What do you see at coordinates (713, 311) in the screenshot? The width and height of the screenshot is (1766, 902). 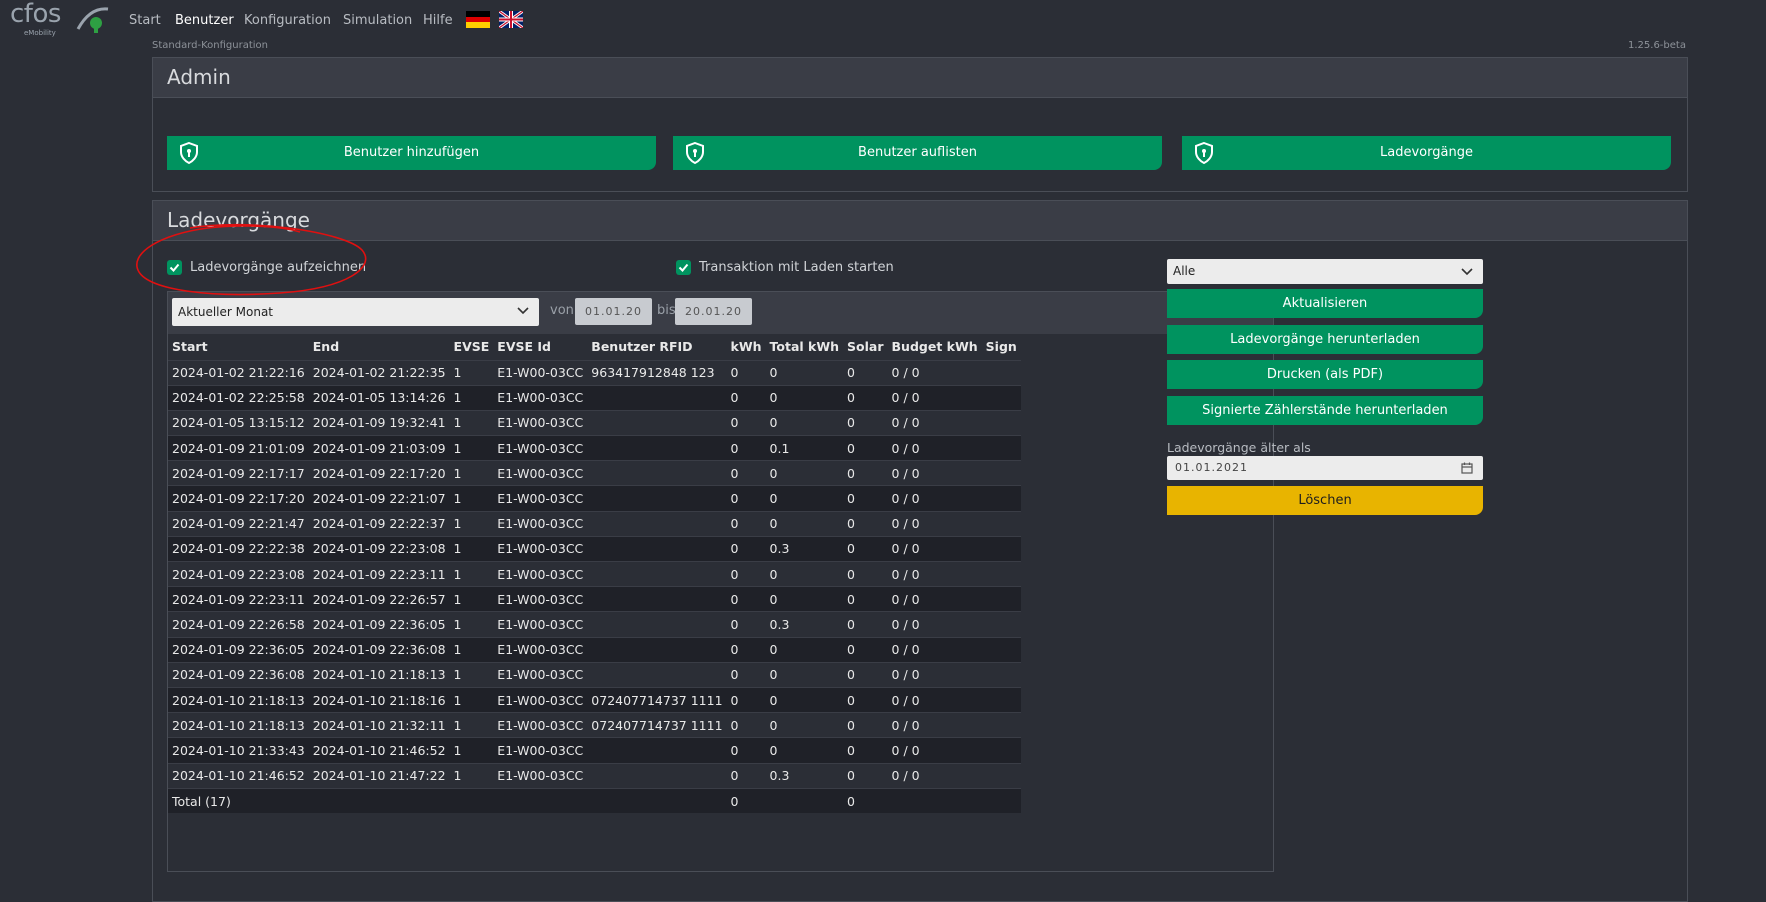 I see `to-date-input: 20.01.20` at bounding box center [713, 311].